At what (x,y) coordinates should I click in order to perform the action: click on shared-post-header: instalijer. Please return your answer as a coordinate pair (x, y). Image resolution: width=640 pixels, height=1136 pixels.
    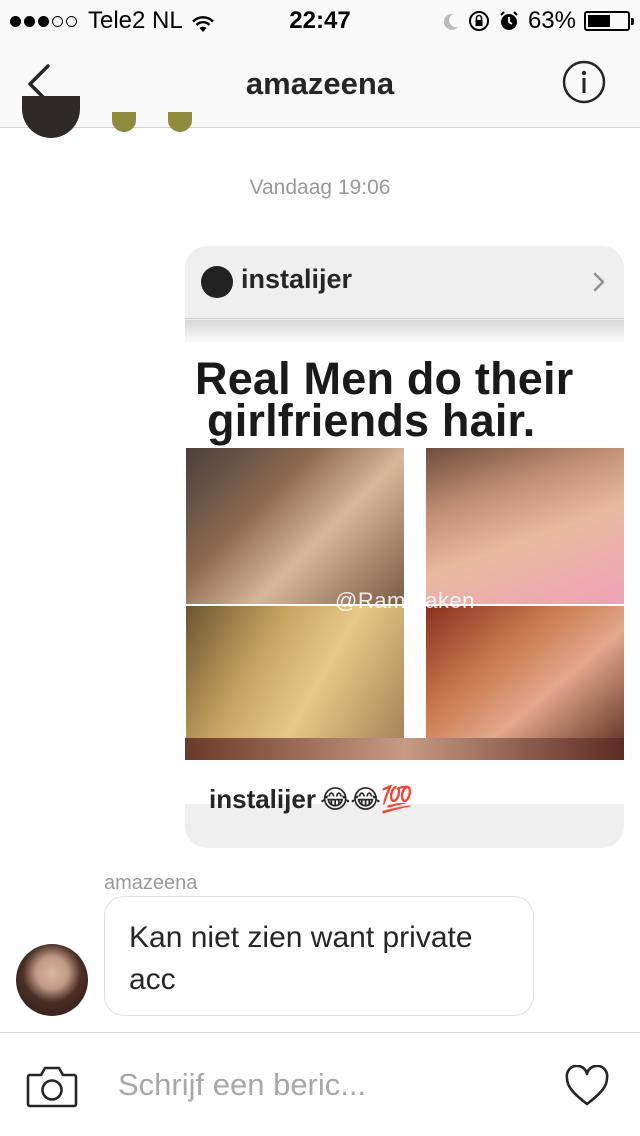
    Looking at the image, I should click on (404, 281).